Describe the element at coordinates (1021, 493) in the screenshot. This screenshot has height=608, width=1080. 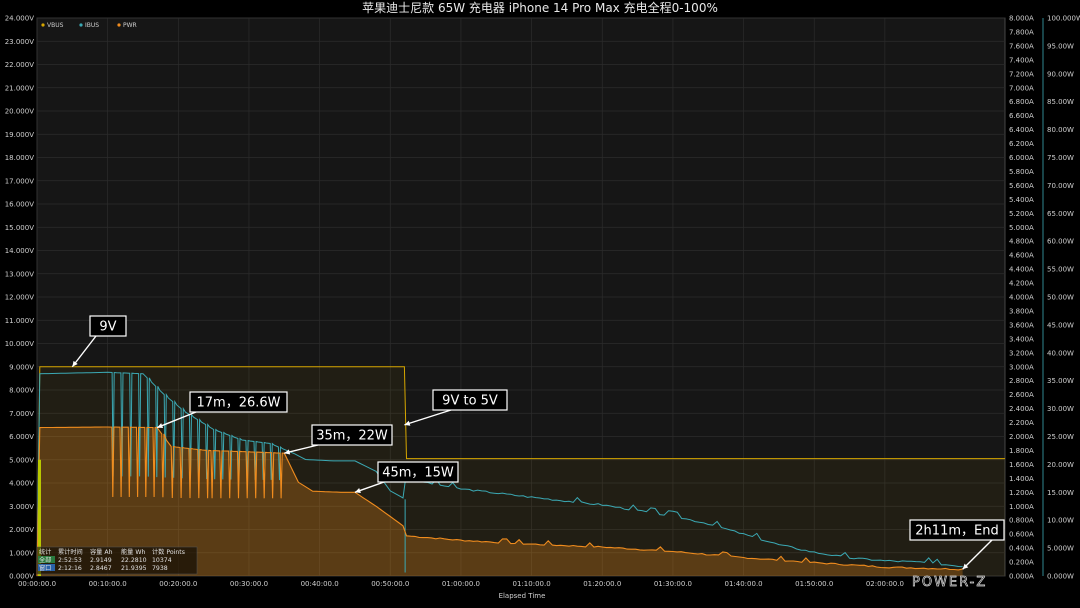
I see `y-right-current-tick-label: 1.200A` at that location.